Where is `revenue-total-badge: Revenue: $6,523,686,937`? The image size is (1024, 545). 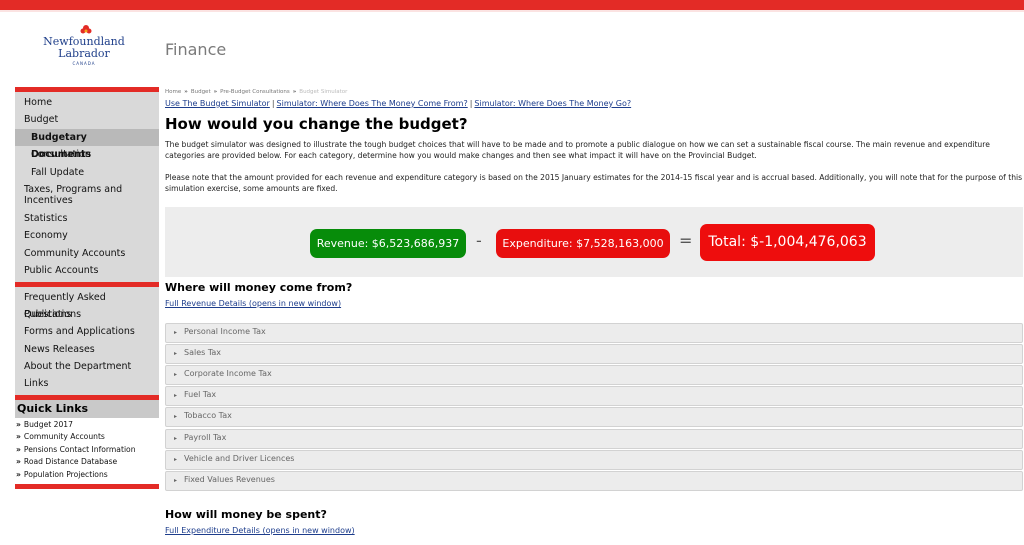
revenue-total-badge: Revenue: $6,523,686,937 is located at coordinates (388, 243).